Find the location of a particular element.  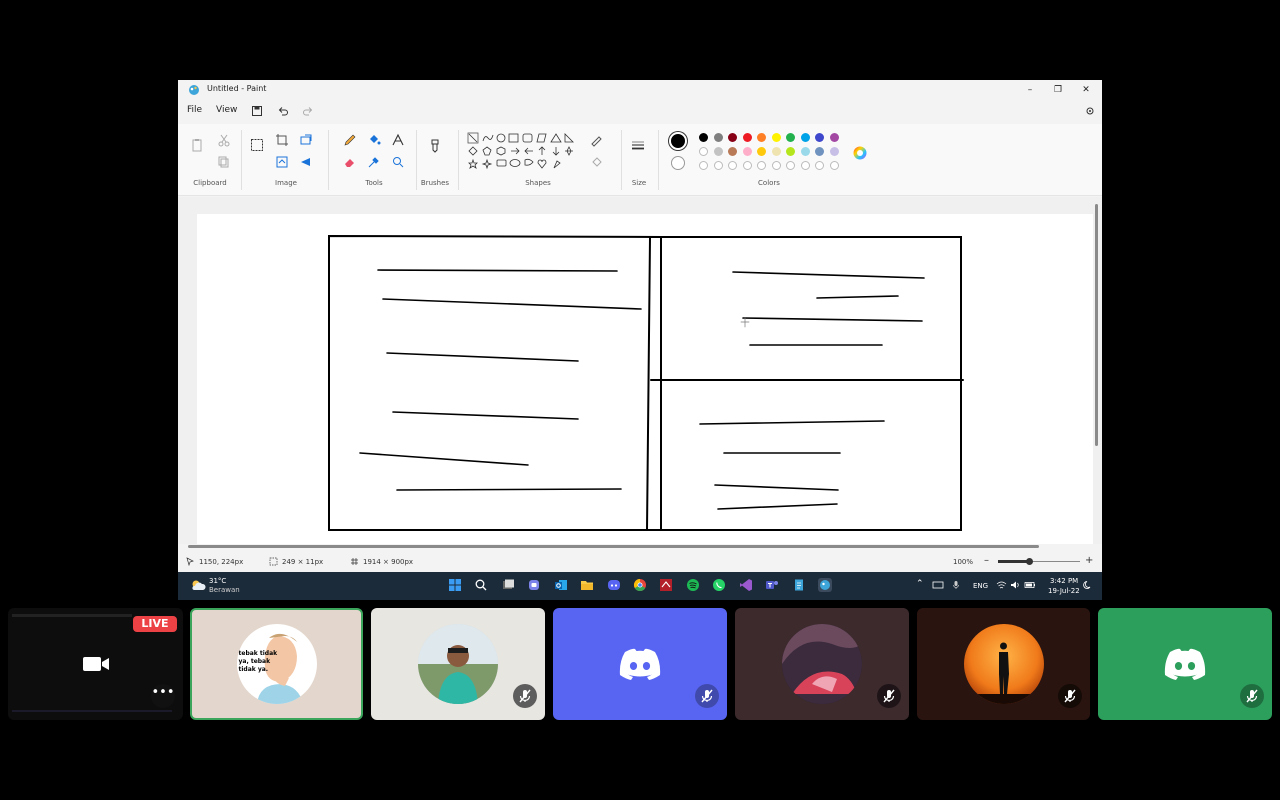

weather-icon is located at coordinates (198, 585).